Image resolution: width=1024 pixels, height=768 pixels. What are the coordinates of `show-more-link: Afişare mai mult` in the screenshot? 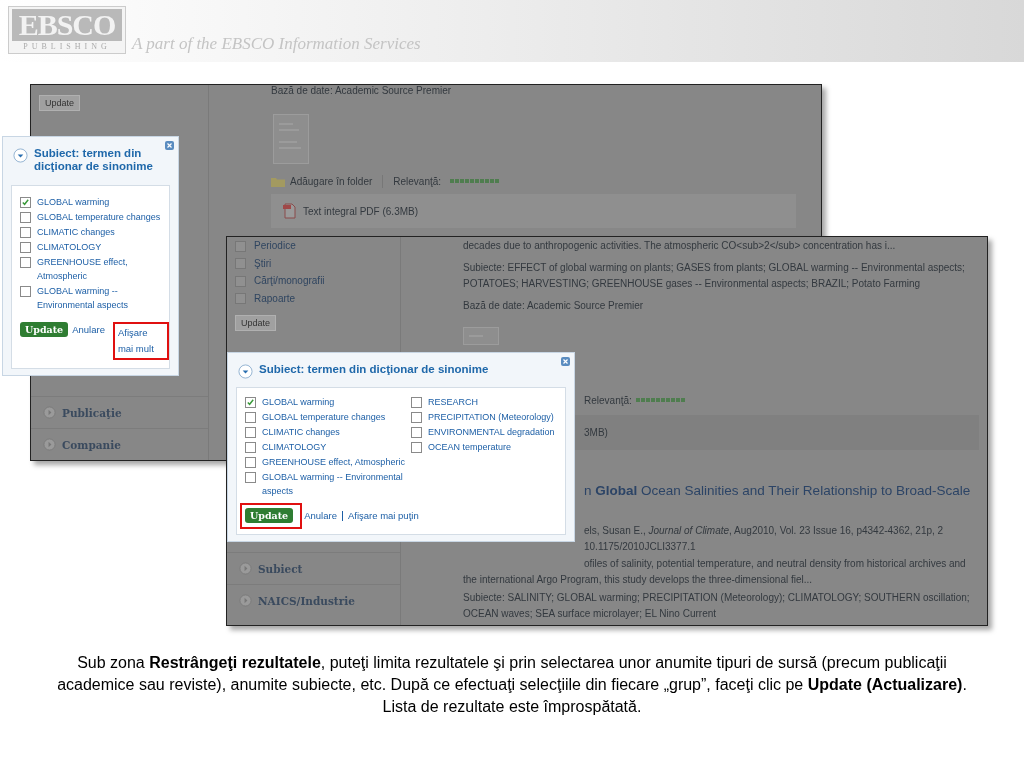 It's located at (140, 341).